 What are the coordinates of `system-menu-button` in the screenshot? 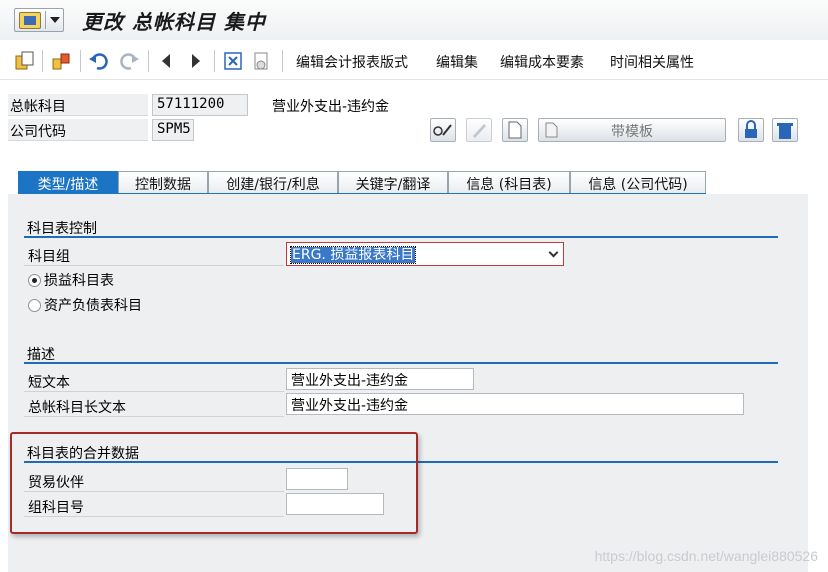 It's located at (39, 20).